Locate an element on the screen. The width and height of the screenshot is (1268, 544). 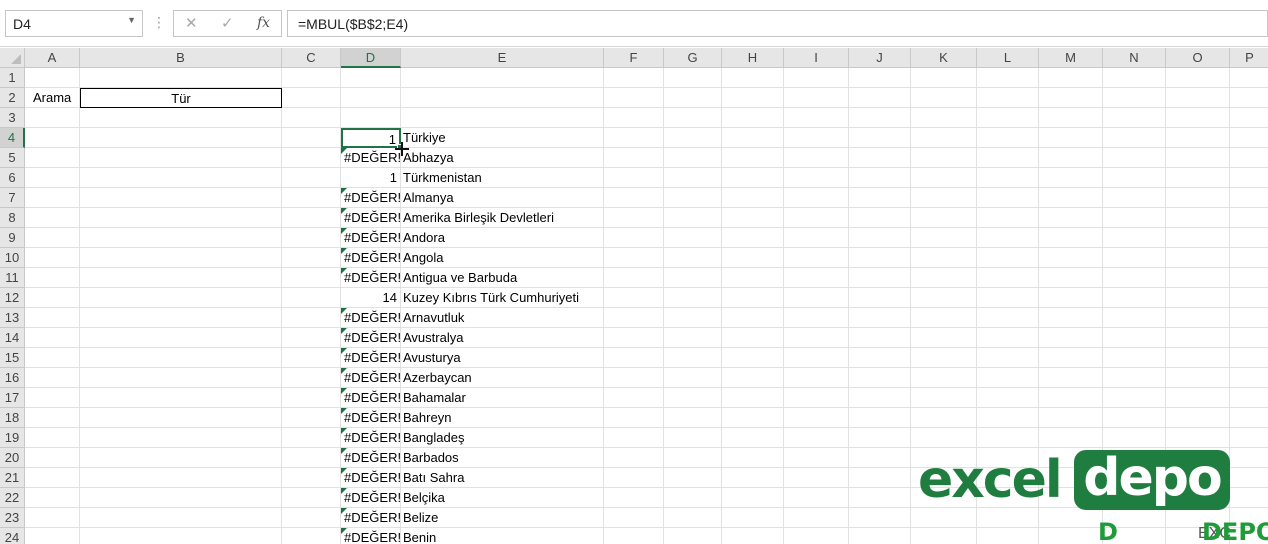
row-header-9: 9 is located at coordinates (12, 238).